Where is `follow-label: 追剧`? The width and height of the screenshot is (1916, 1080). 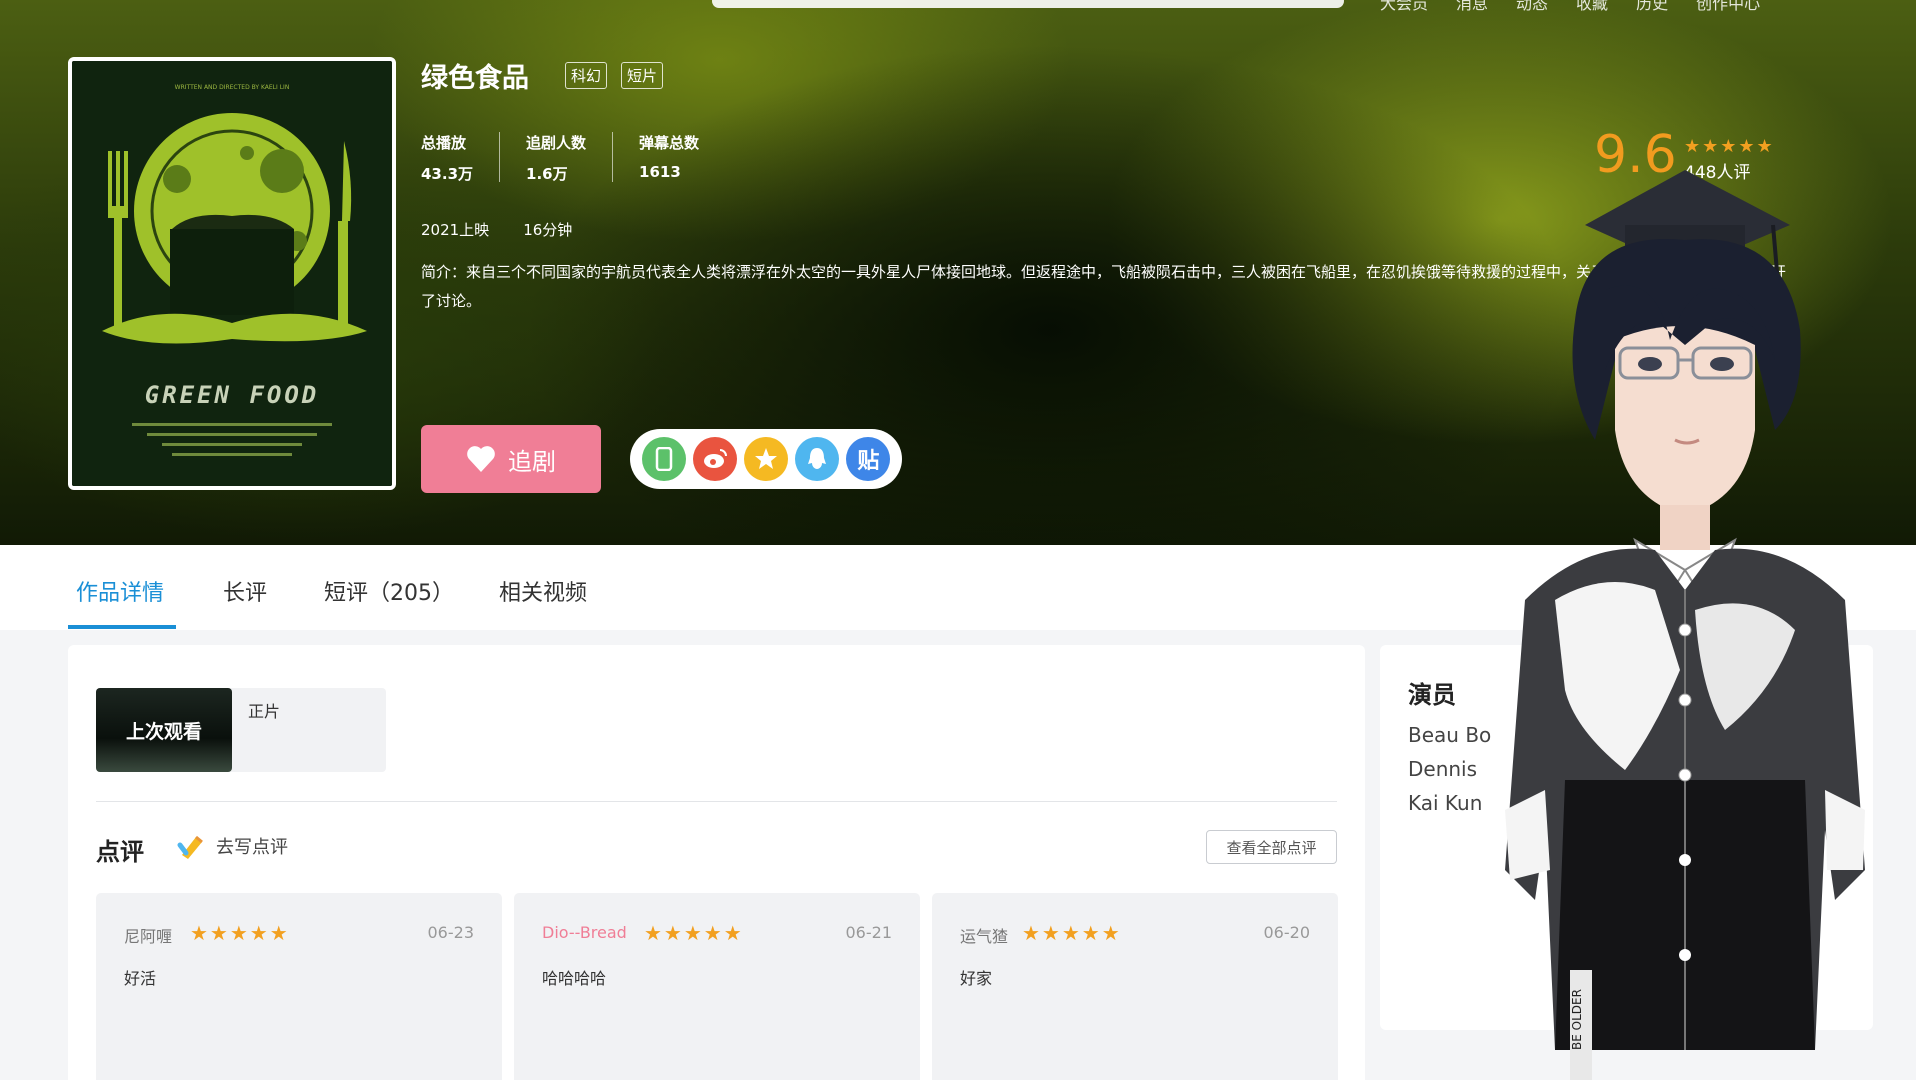 follow-label: 追剧 is located at coordinates (532, 461).